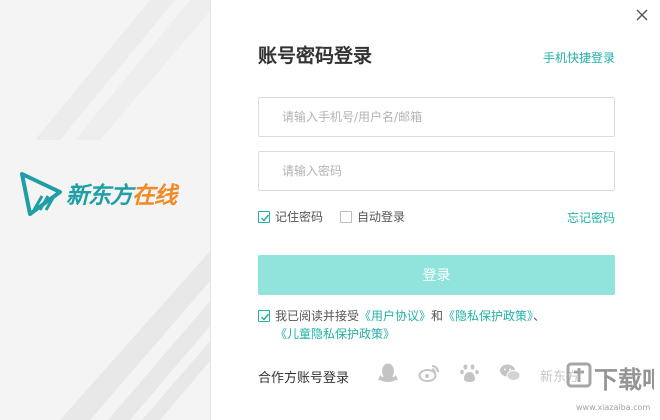 The height and width of the screenshot is (420, 660). I want to click on login-button: 登录, so click(436, 275).